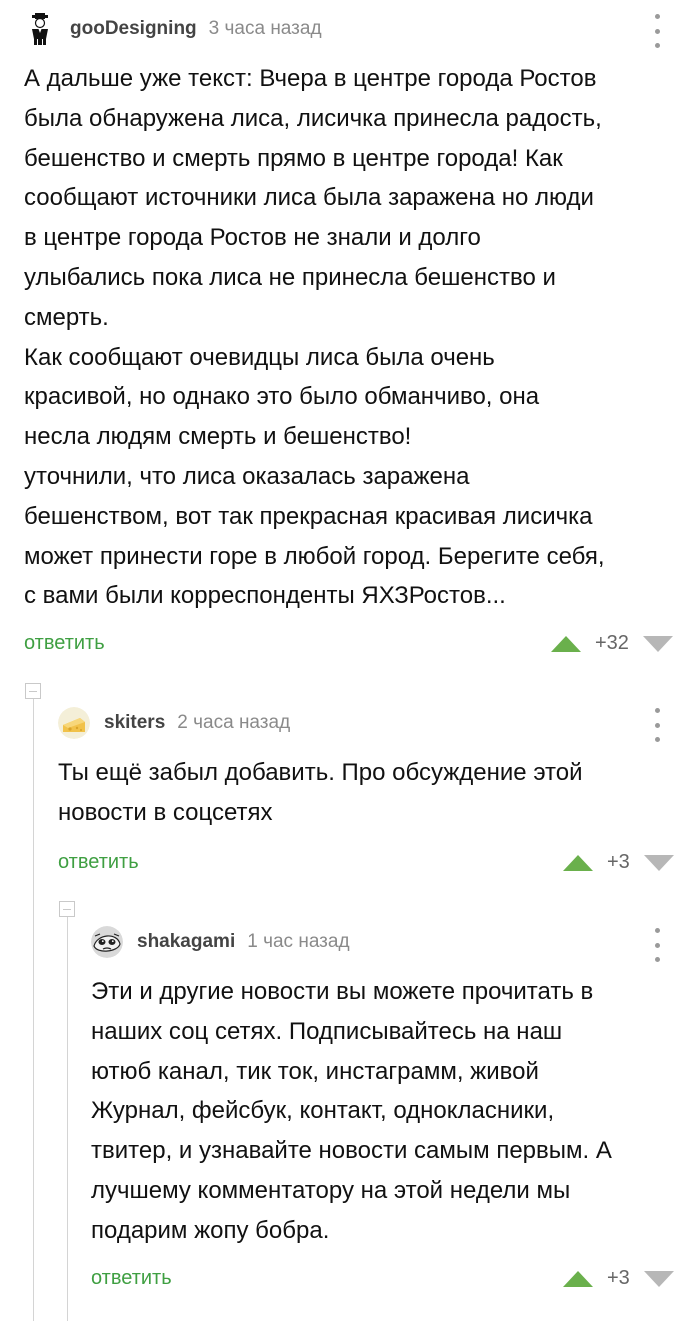 Image resolution: width=700 pixels, height=1321 pixels. I want to click on yellow-cheese-icon, so click(74, 723).